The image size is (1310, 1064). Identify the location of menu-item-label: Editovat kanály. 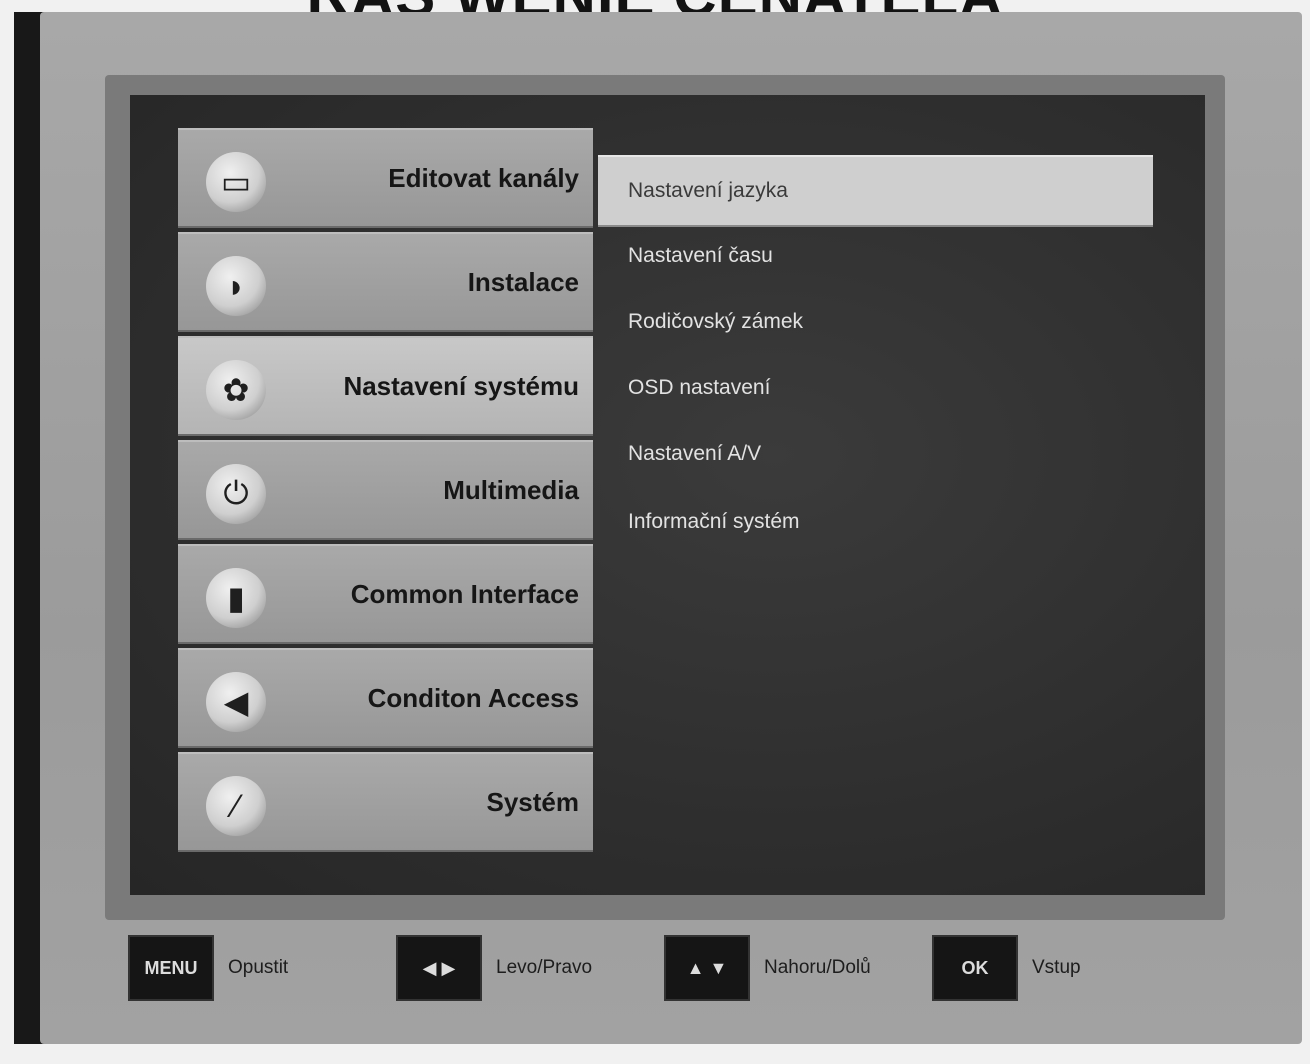
(483, 177).